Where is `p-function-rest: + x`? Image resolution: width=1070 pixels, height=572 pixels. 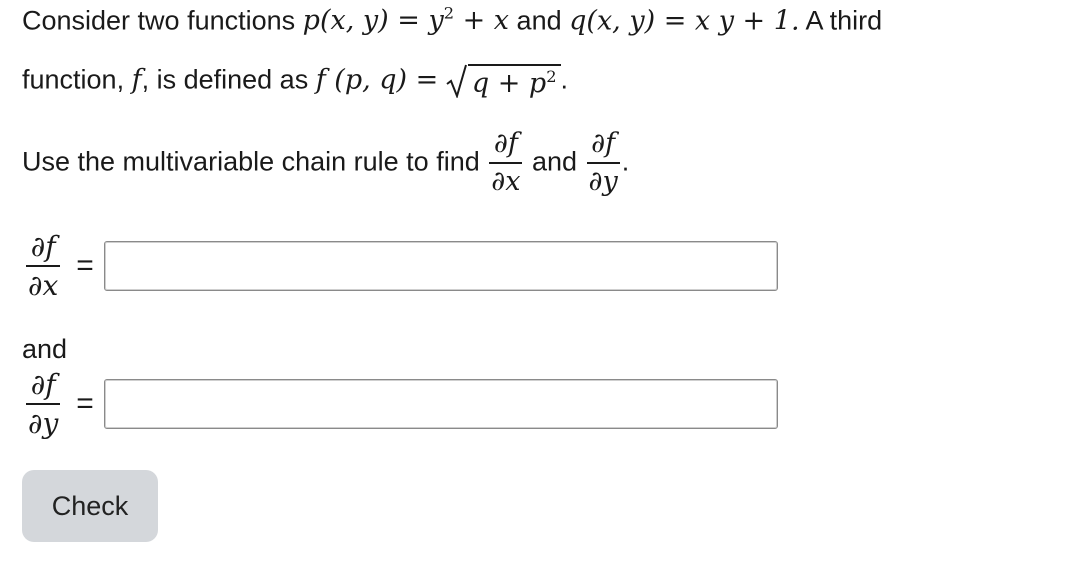 p-function-rest: + x is located at coordinates (482, 21).